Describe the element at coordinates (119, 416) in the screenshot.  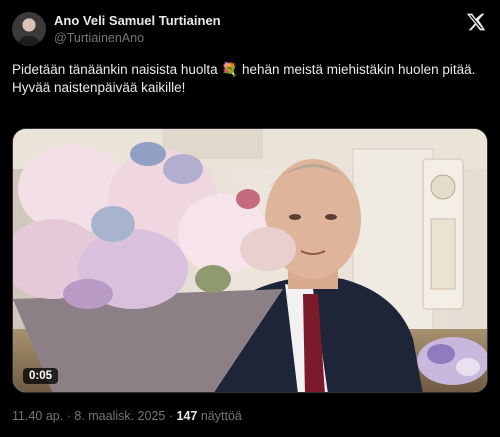
I see `tweet-date: 8. maalisk. 2025` at that location.